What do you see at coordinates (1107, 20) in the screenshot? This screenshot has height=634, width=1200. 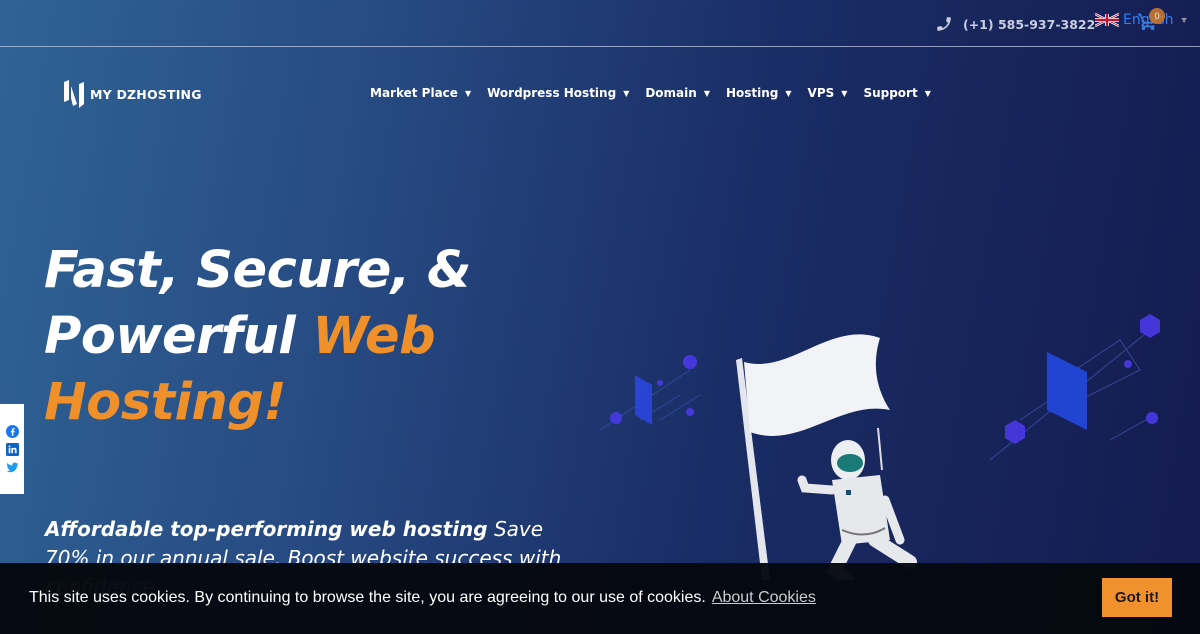 I see `uk-flag-icon` at bounding box center [1107, 20].